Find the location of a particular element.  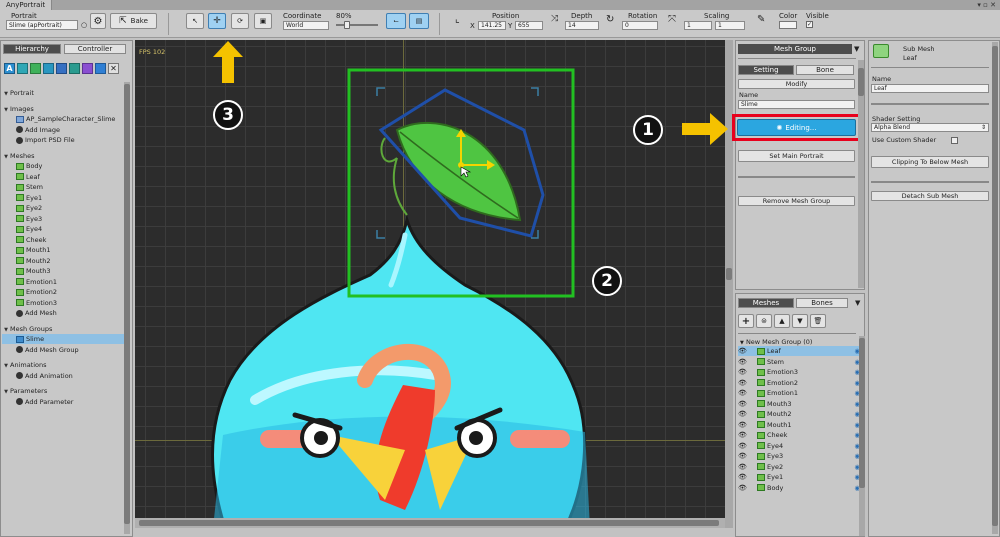

mesh-layer-row: 👁 Leaf ◉ is located at coordinates (800, 351).